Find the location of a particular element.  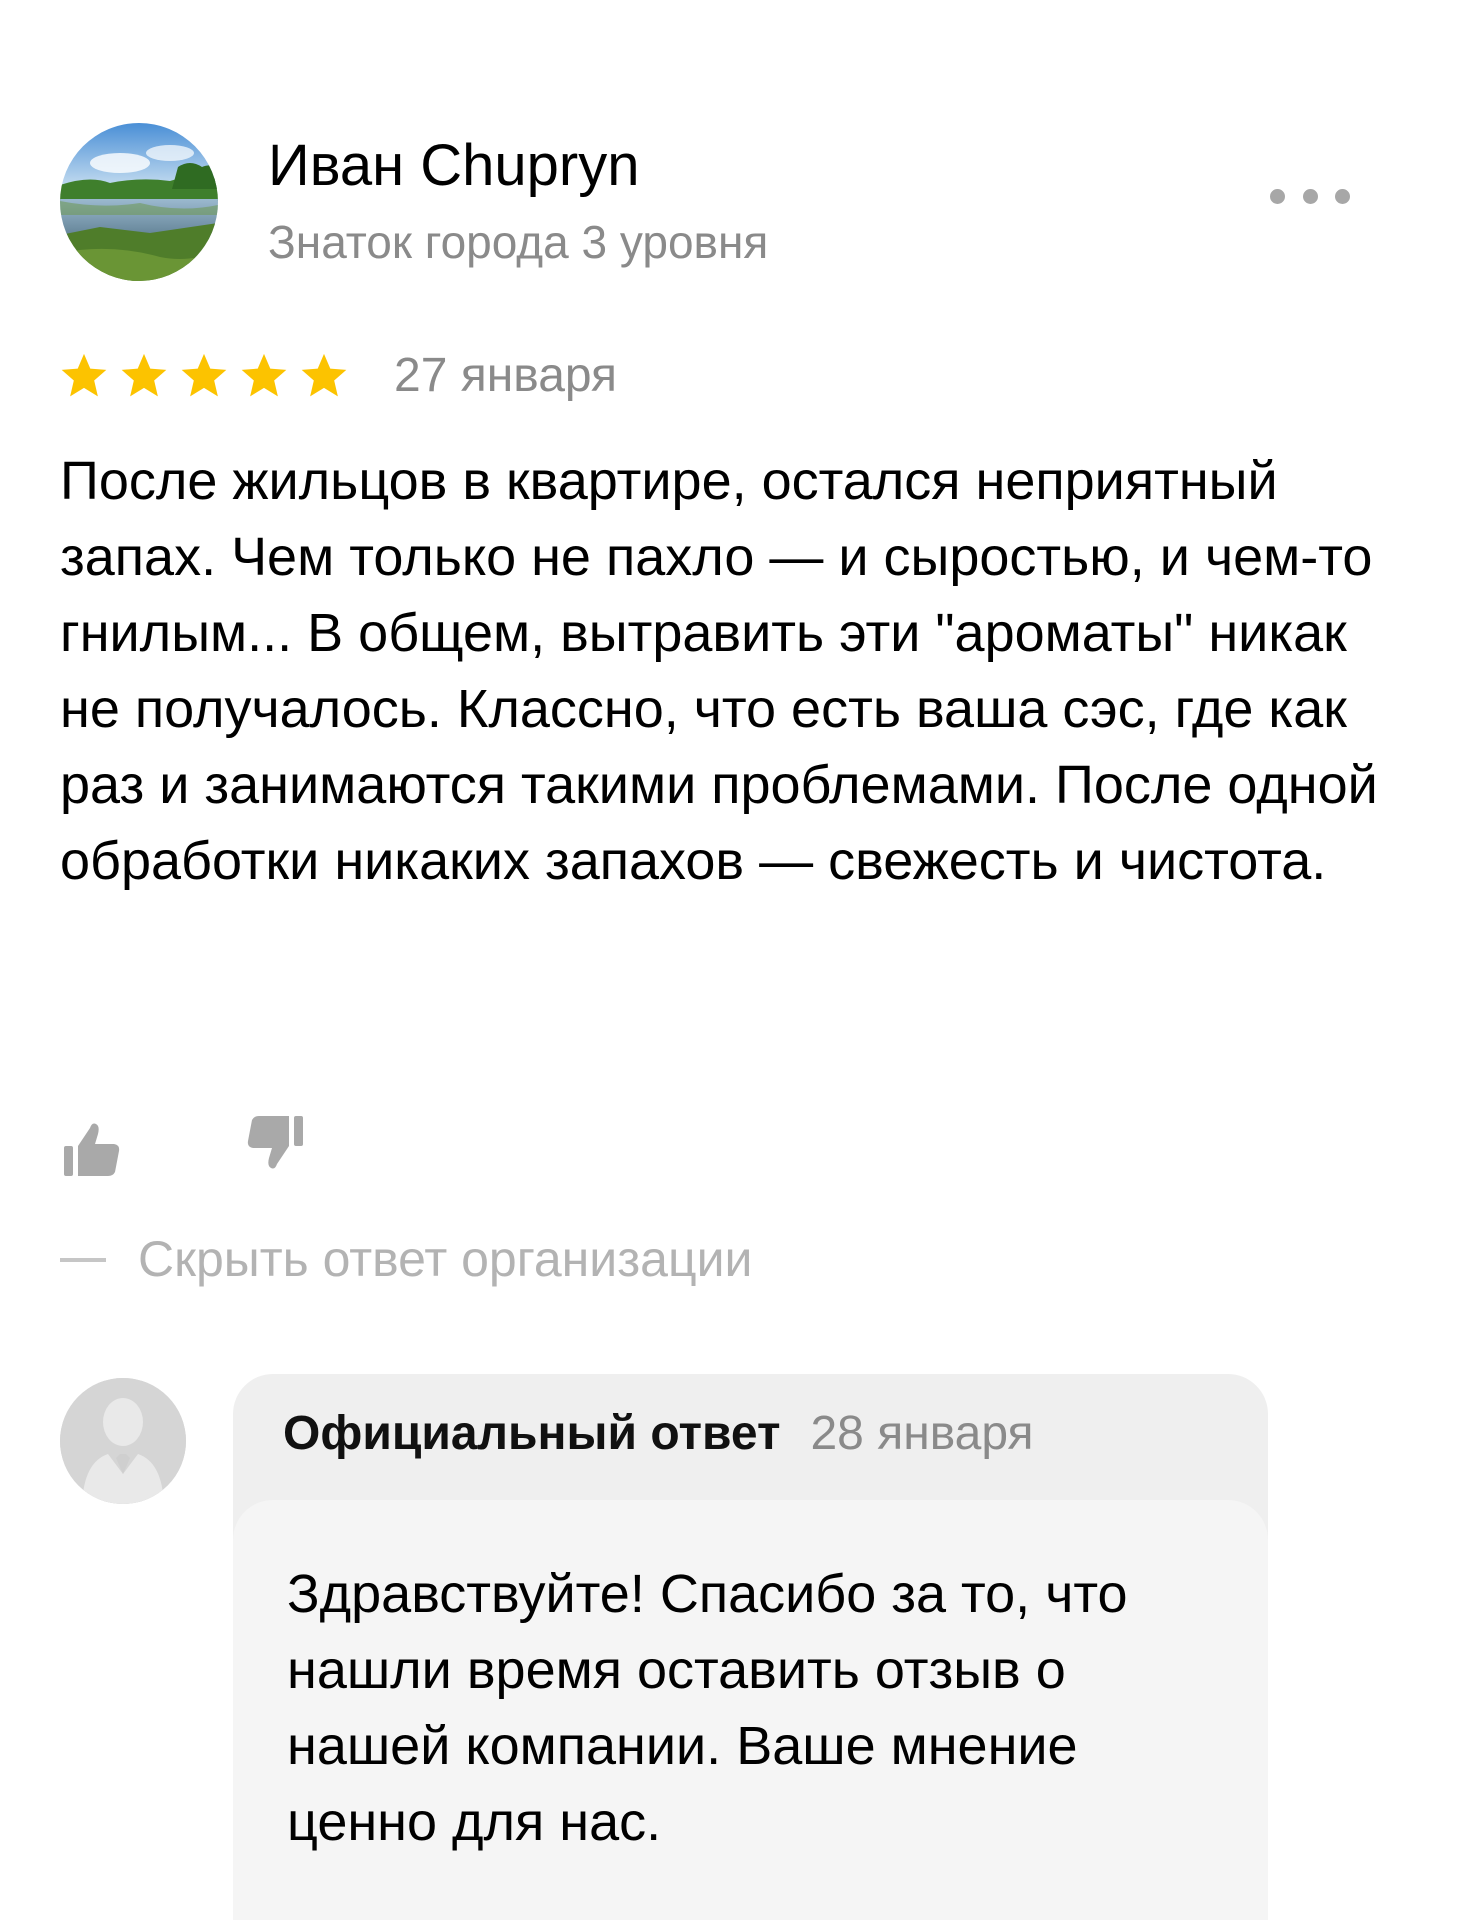

landscape-photo-avatar is located at coordinates (139, 202).